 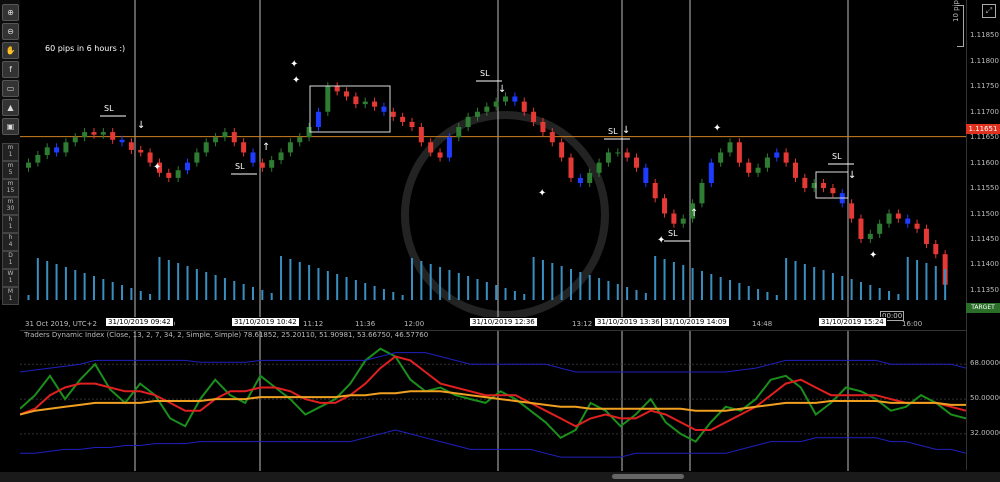 I want to click on zoom-in-icon: ⊕, so click(x=10, y=12).